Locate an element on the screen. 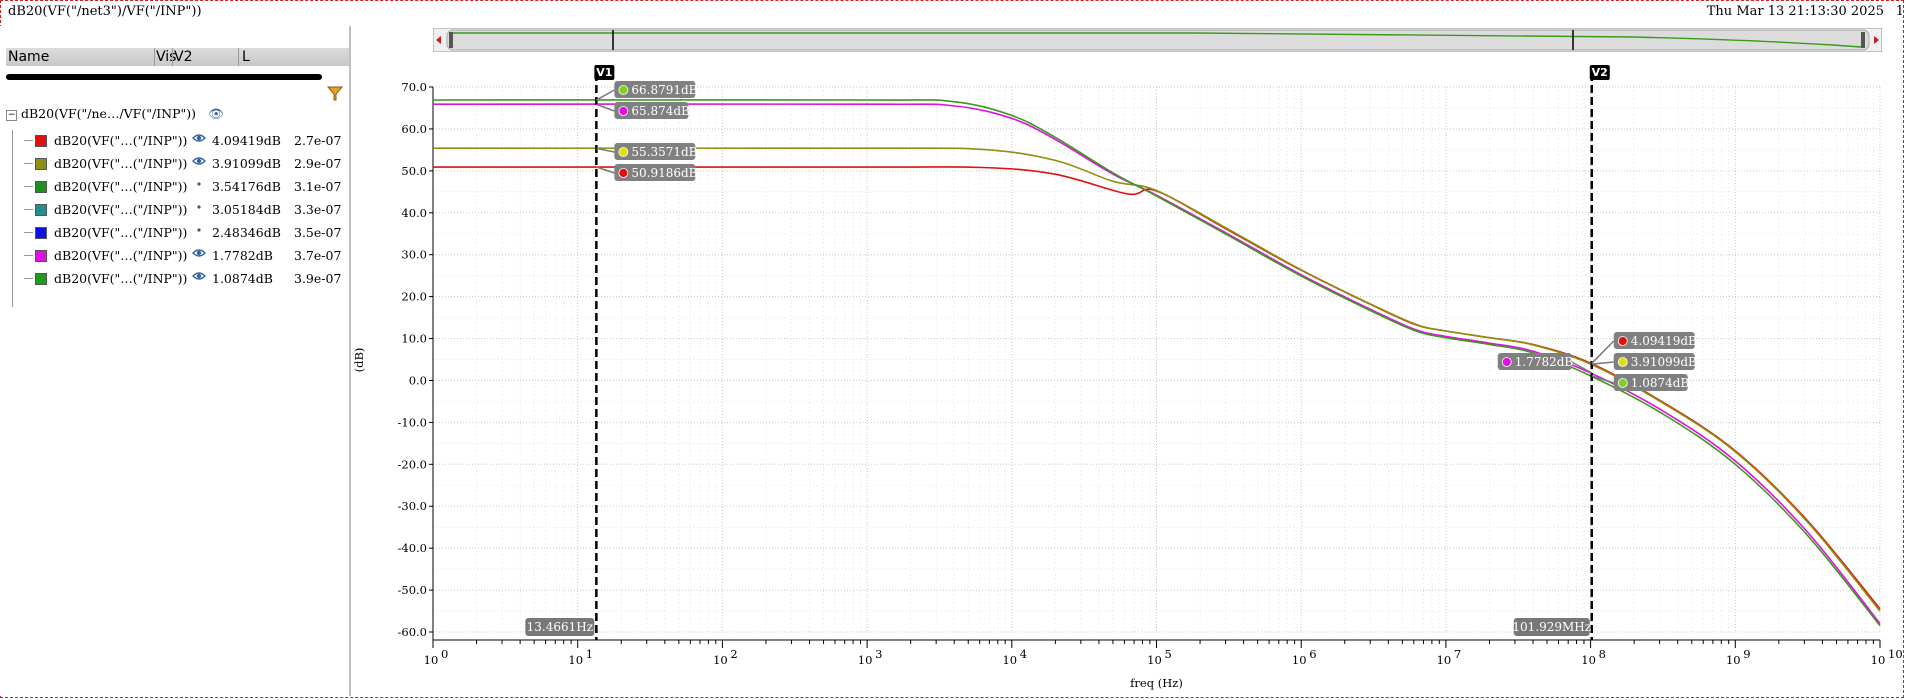 The width and height of the screenshot is (1906, 700). v2-value: 1.7782dB is located at coordinates (242, 255).